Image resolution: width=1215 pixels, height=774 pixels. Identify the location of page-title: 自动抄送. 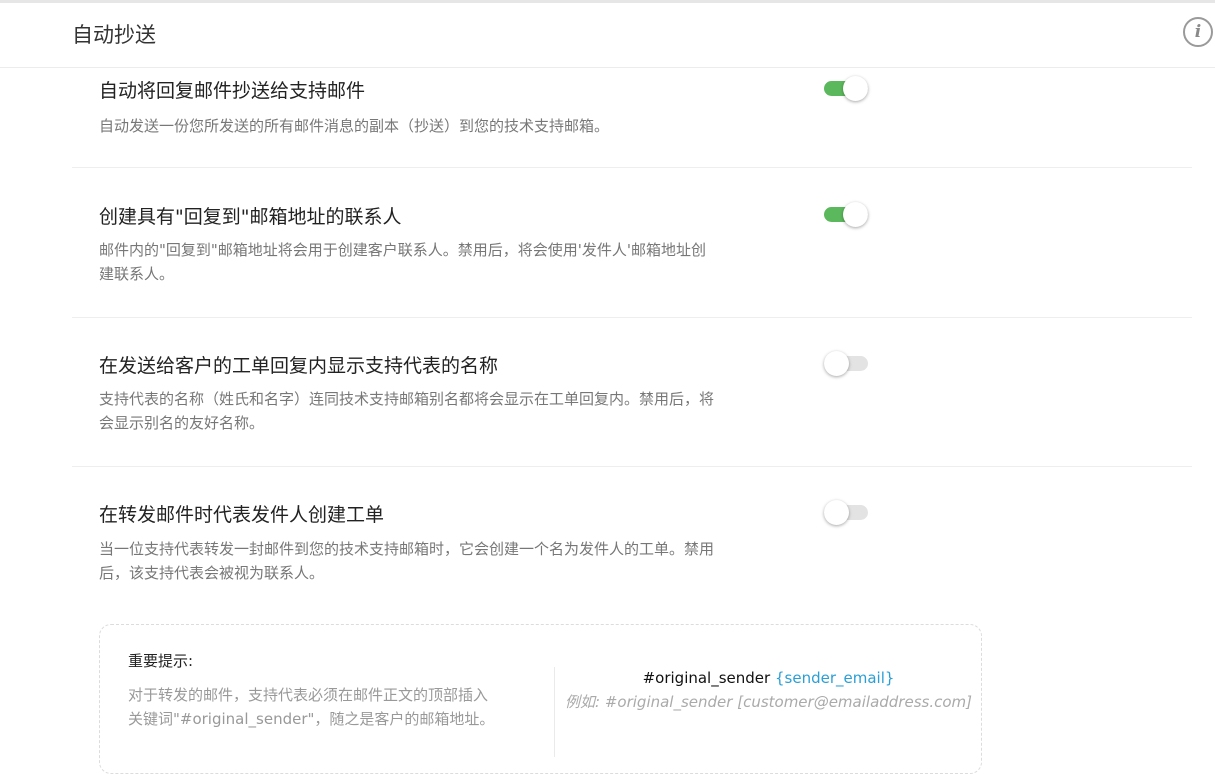
(114, 35).